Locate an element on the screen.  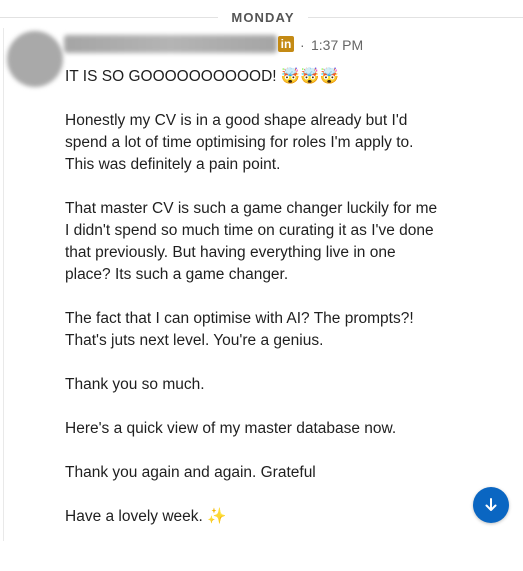
message-timestamp: 1:37 PM is located at coordinates (337, 45).